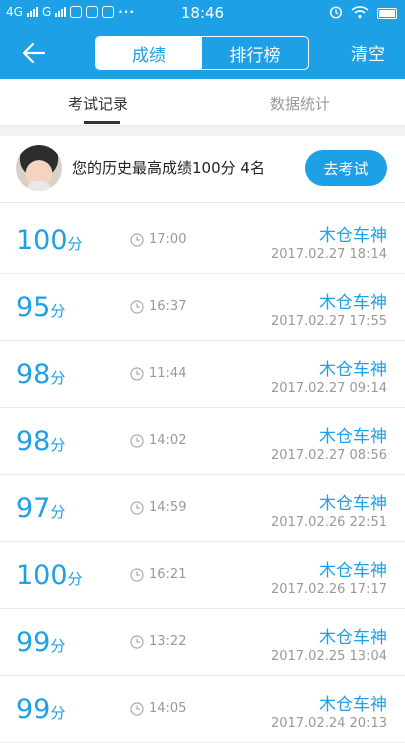 This screenshot has height=743, width=405. Describe the element at coordinates (102, 122) in the screenshot. I see `active-tab-indicator` at that location.